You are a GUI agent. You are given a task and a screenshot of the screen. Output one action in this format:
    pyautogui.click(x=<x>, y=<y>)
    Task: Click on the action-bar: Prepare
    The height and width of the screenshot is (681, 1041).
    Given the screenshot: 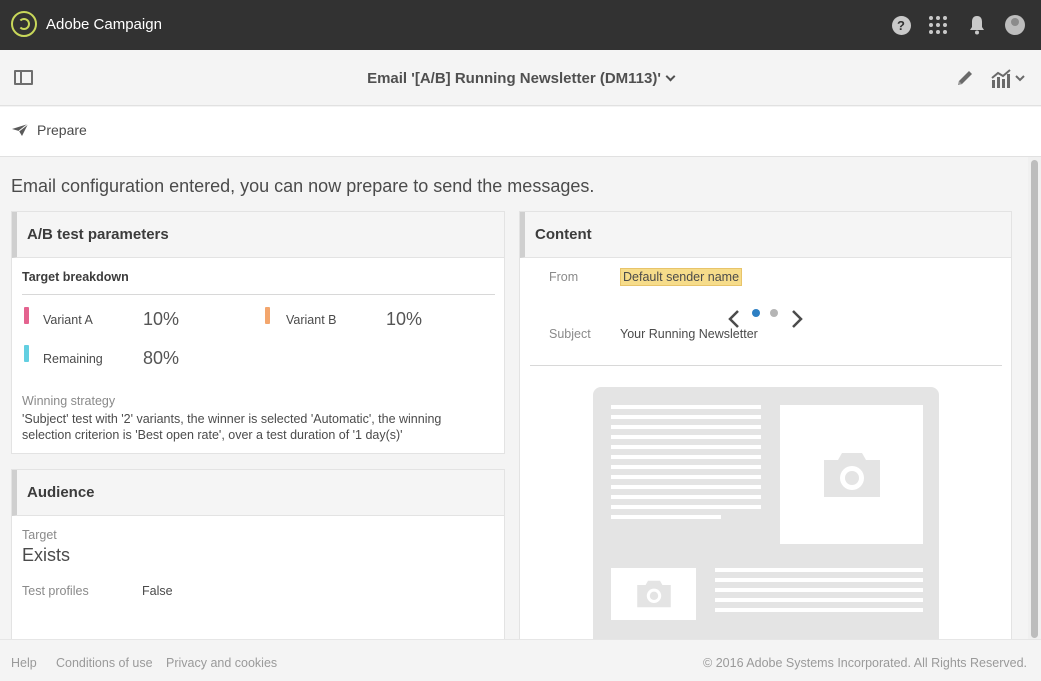 What is the action you would take?
    pyautogui.click(x=520, y=132)
    